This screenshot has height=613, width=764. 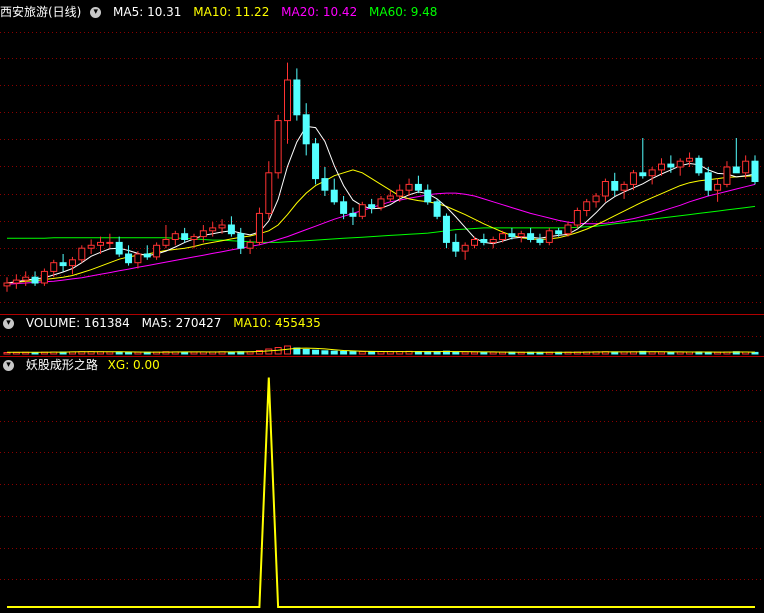 I want to click on volume-ma10-readout: MA10: 455435, so click(x=277, y=323).